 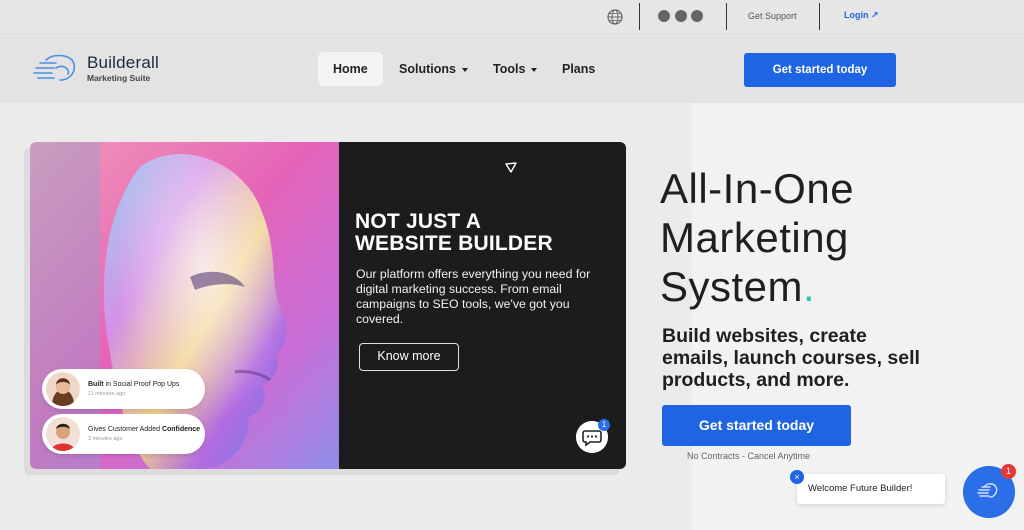 I want to click on heart-icon, so click(x=511, y=167).